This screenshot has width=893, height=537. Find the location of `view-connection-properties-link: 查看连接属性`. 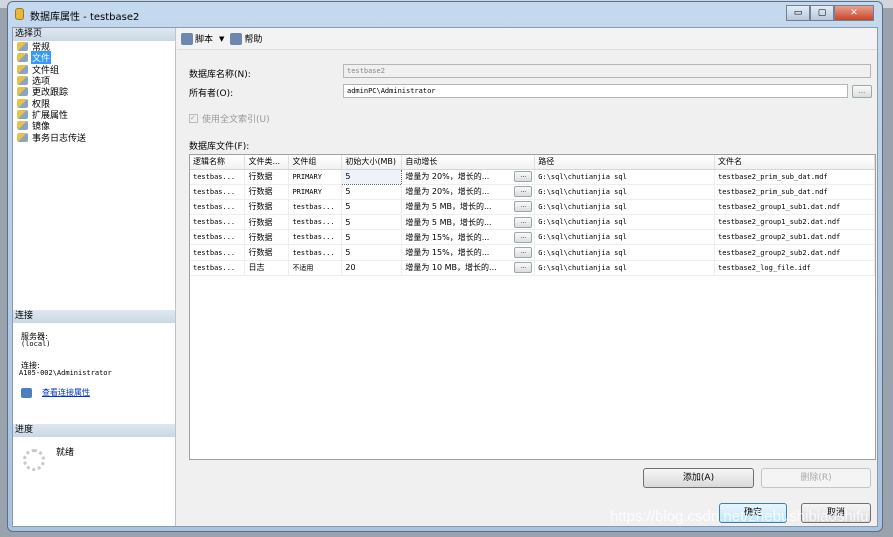

view-connection-properties-link: 查看连接属性 is located at coordinates (66, 392).